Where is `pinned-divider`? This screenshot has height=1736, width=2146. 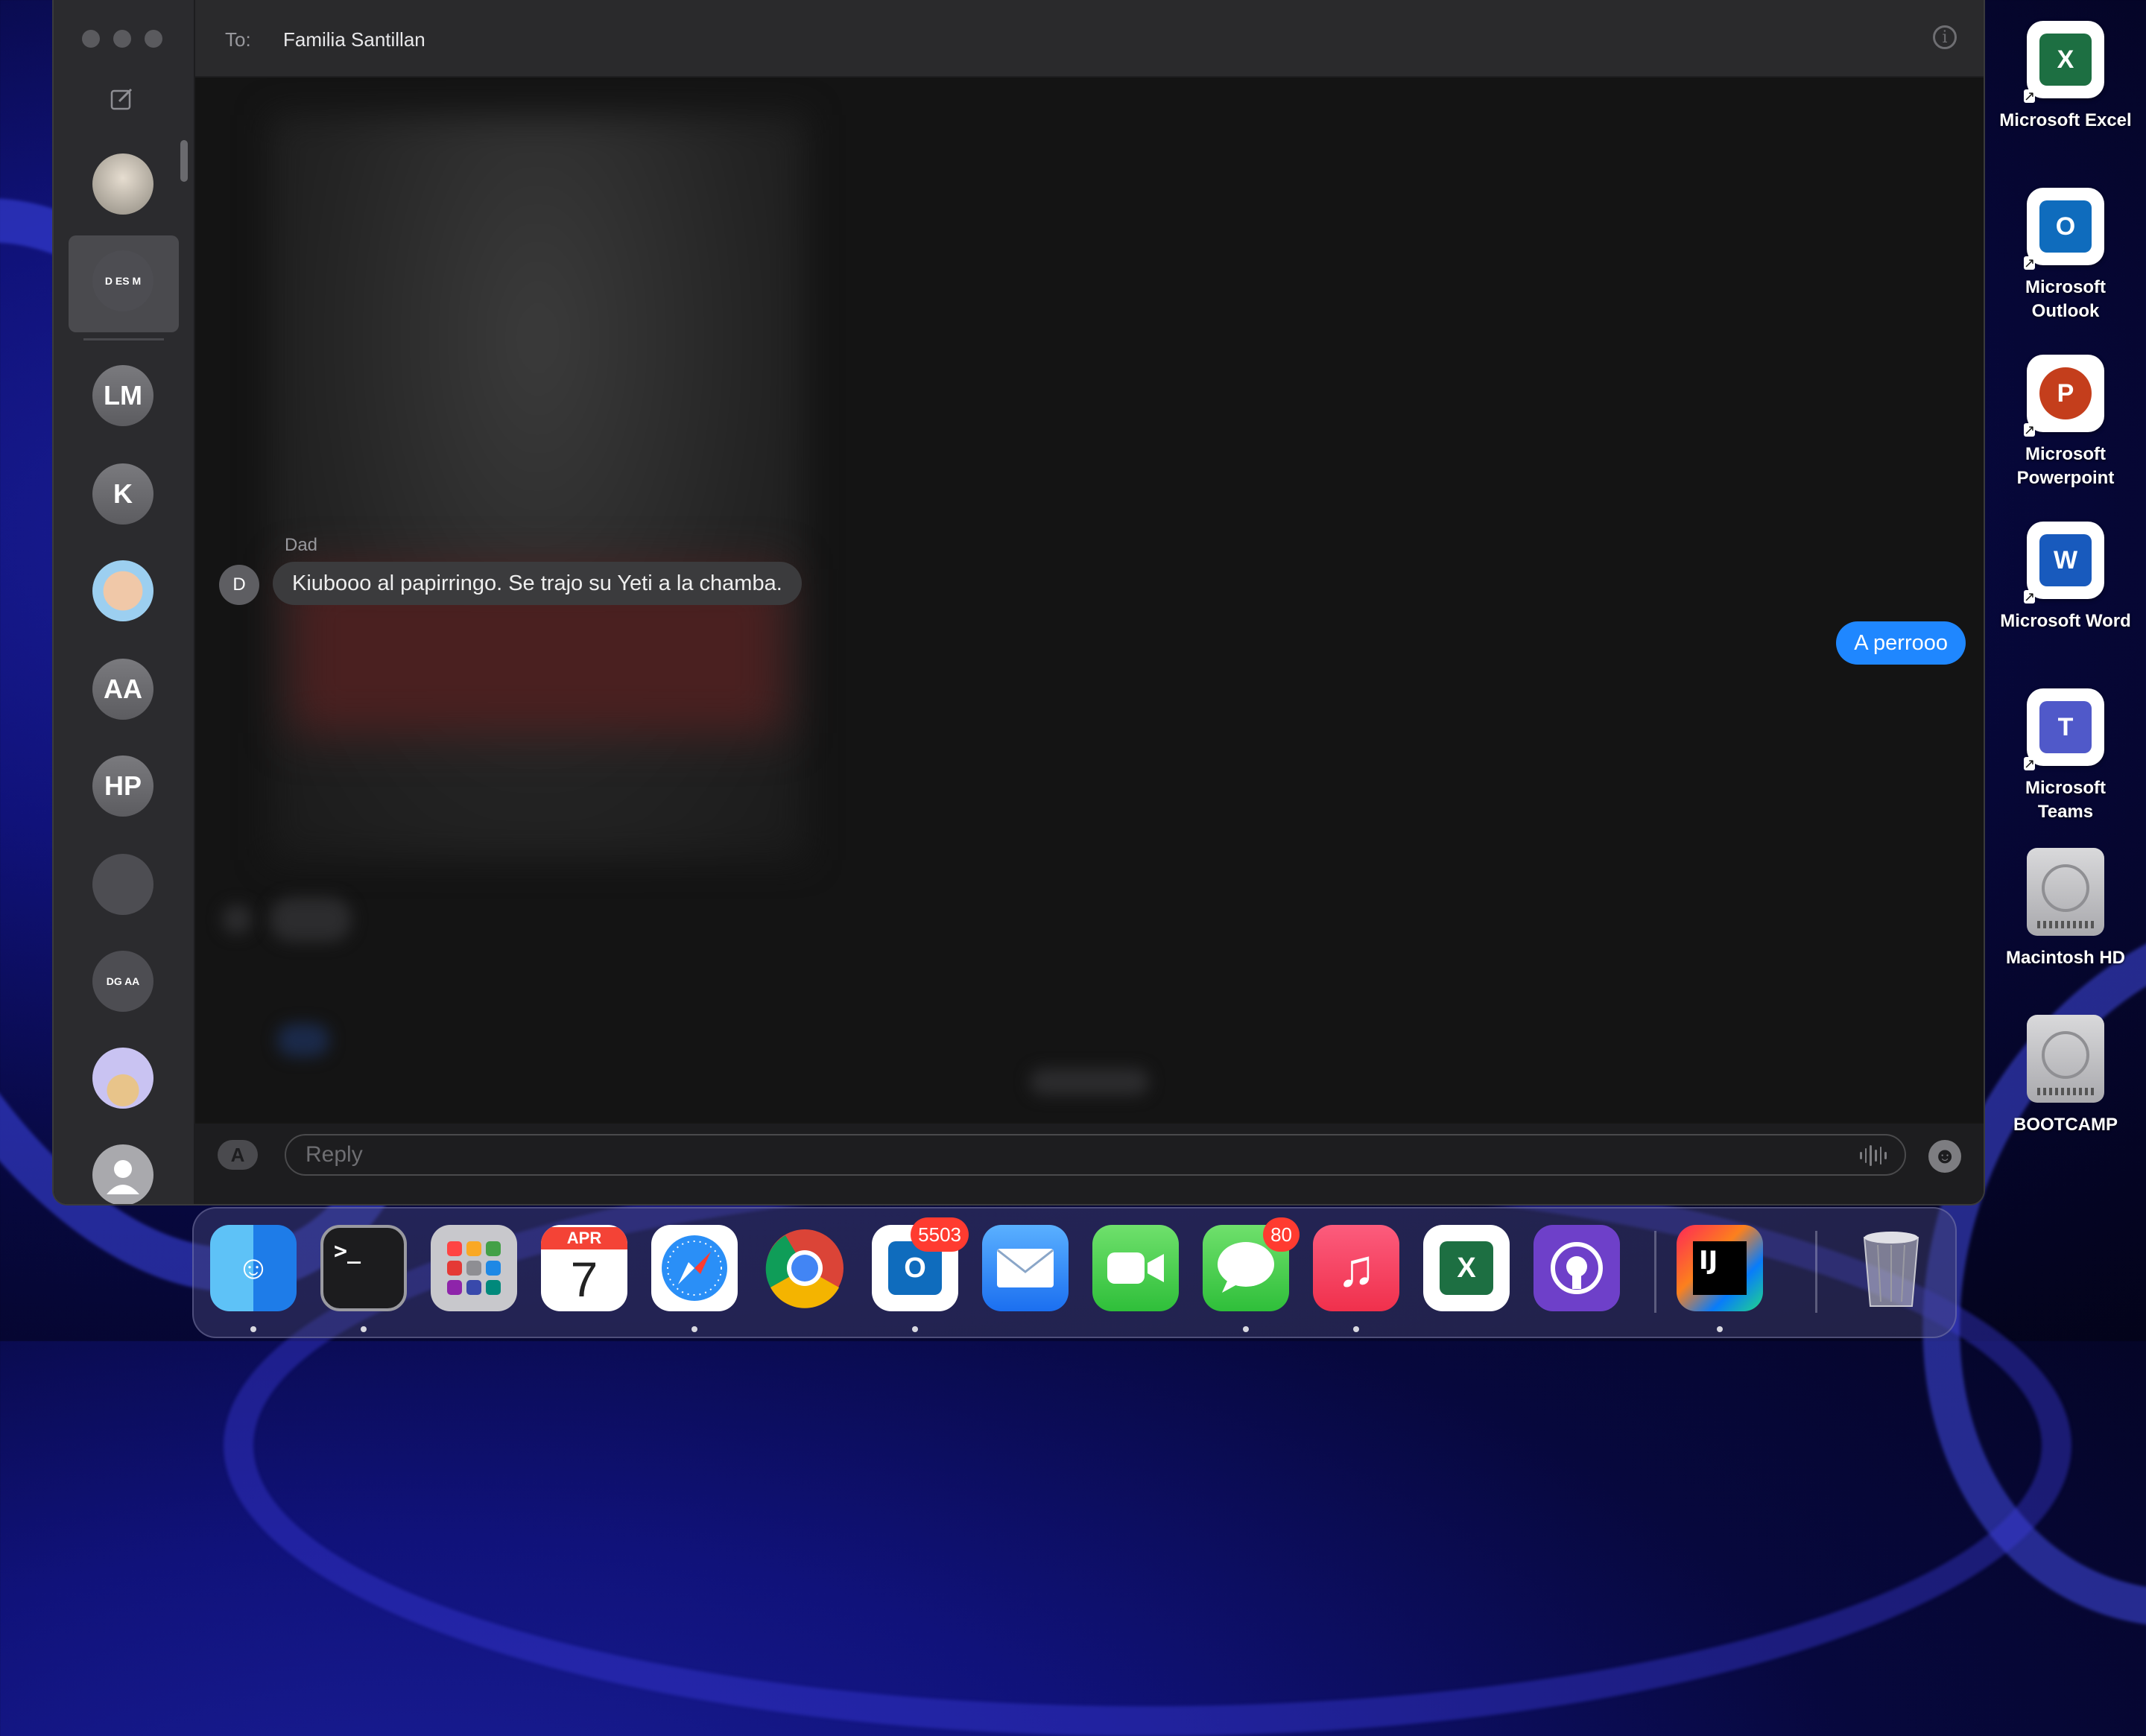
pinned-divider is located at coordinates (123, 339).